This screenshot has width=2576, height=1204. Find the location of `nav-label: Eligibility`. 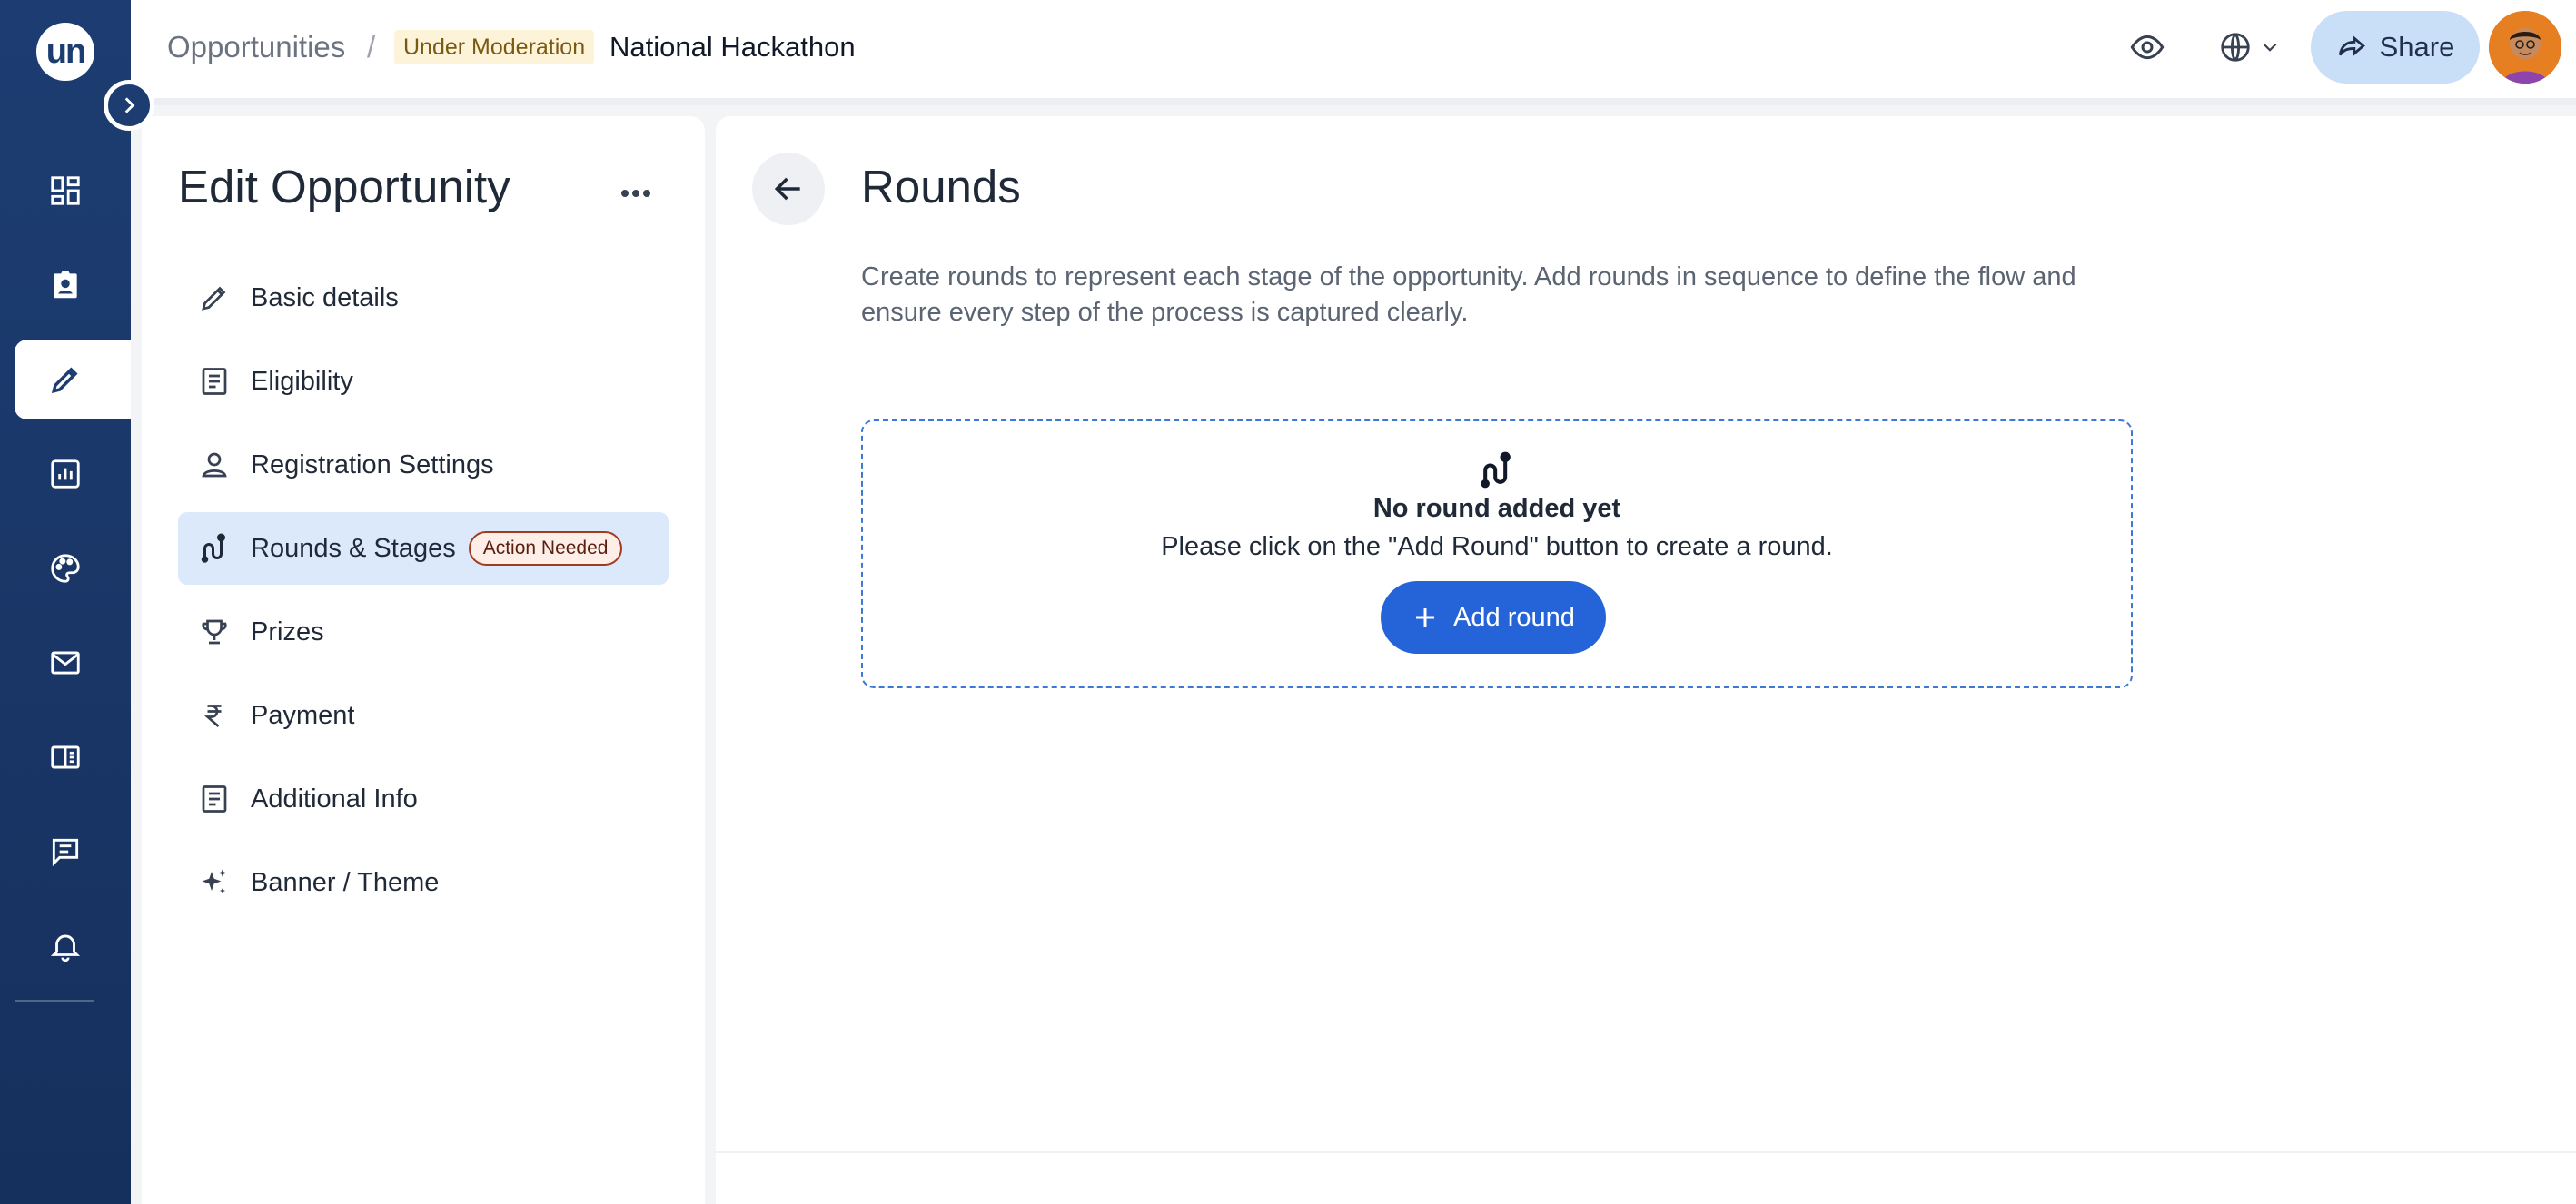

nav-label: Eligibility is located at coordinates (302, 381).